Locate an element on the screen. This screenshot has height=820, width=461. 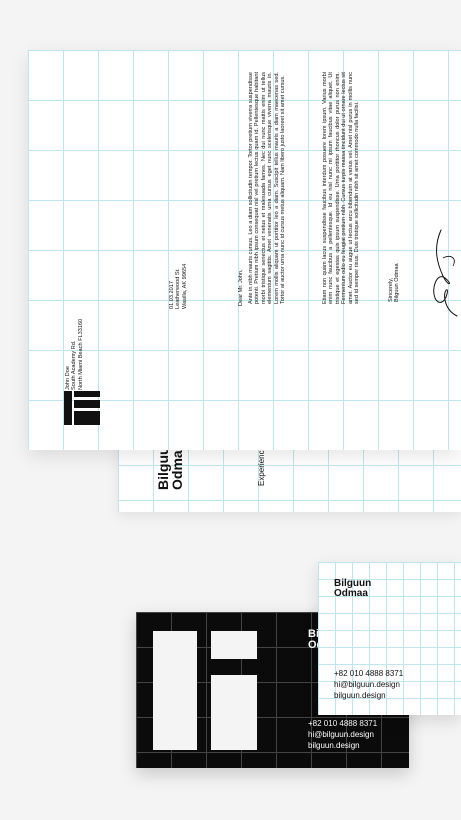
letter-closing: Sincerely, Bilguun Odmaa is located at coordinates (398, 280).